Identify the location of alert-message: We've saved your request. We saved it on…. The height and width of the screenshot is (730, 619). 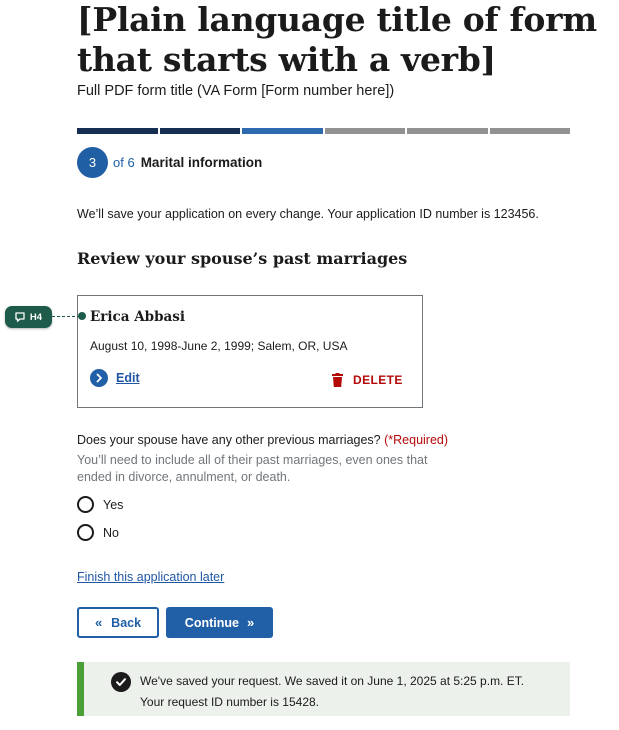
(332, 692).